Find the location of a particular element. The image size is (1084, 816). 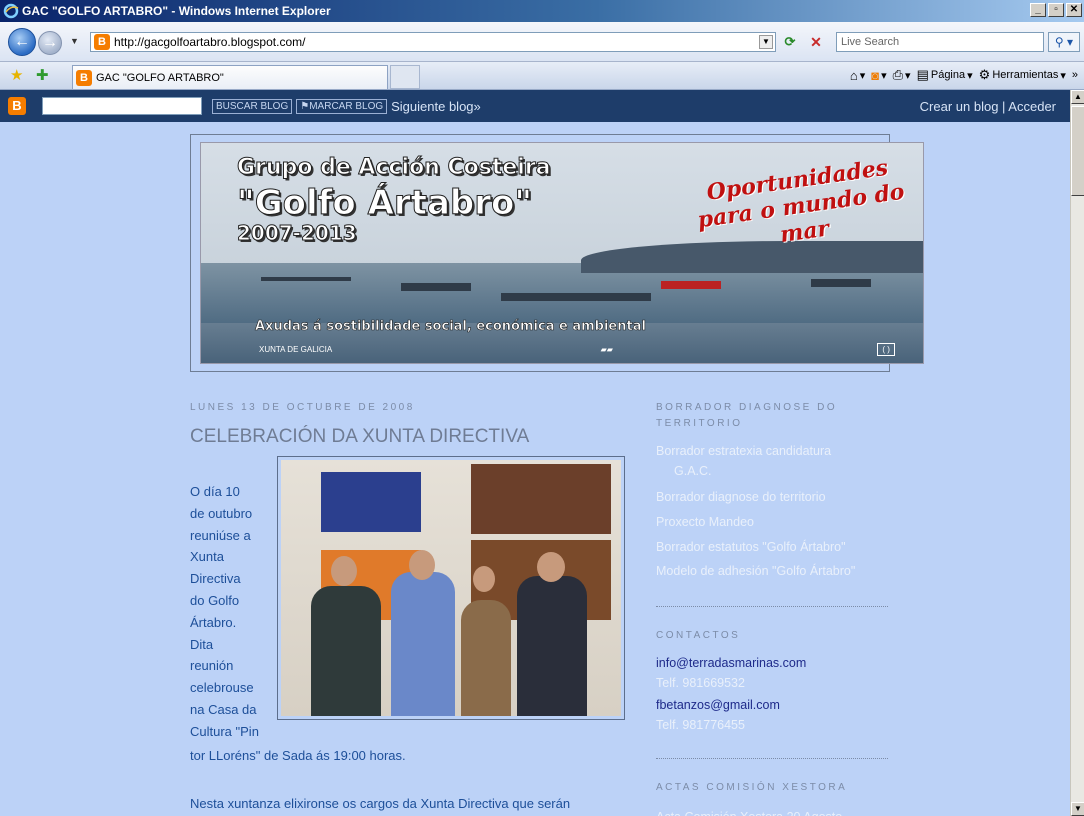

sidebar-section-title: CONTACTOS is located at coordinates (698, 635).